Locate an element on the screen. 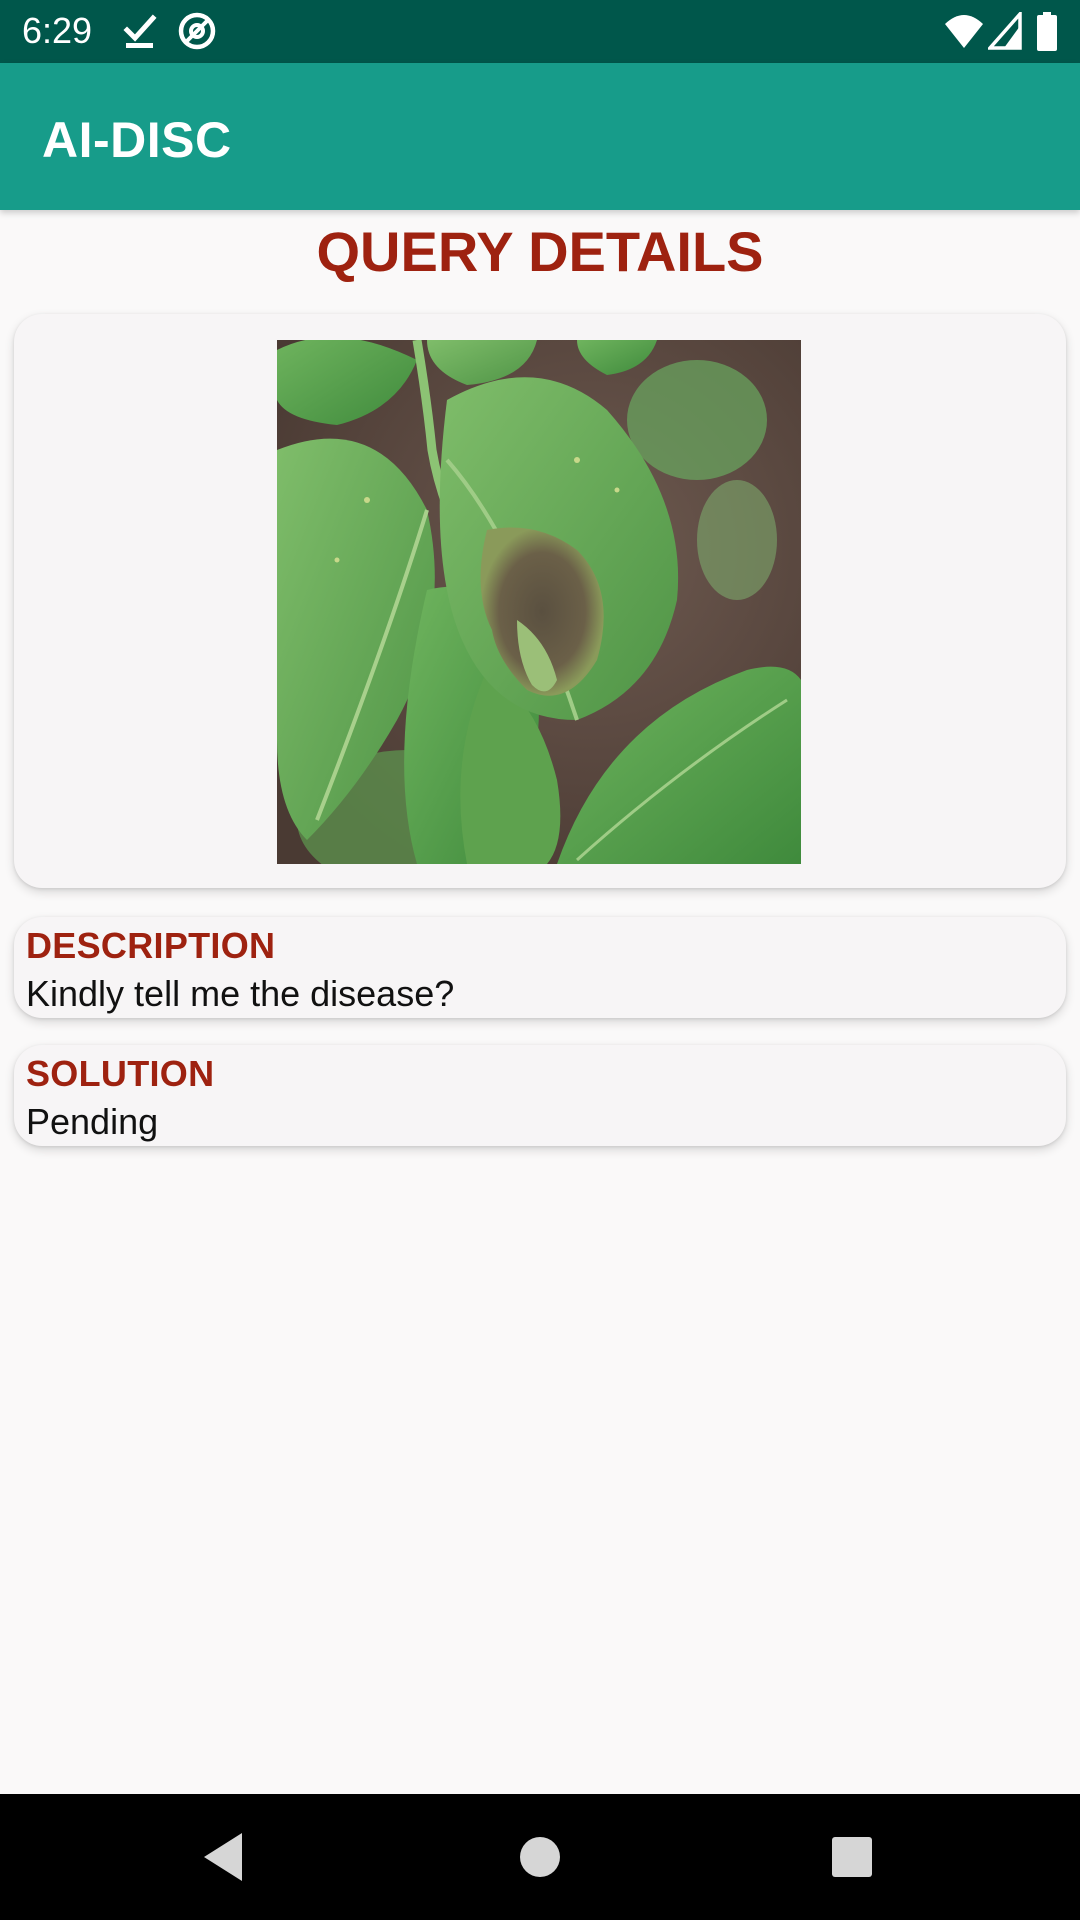  at-sign-icon is located at coordinates (197, 31).